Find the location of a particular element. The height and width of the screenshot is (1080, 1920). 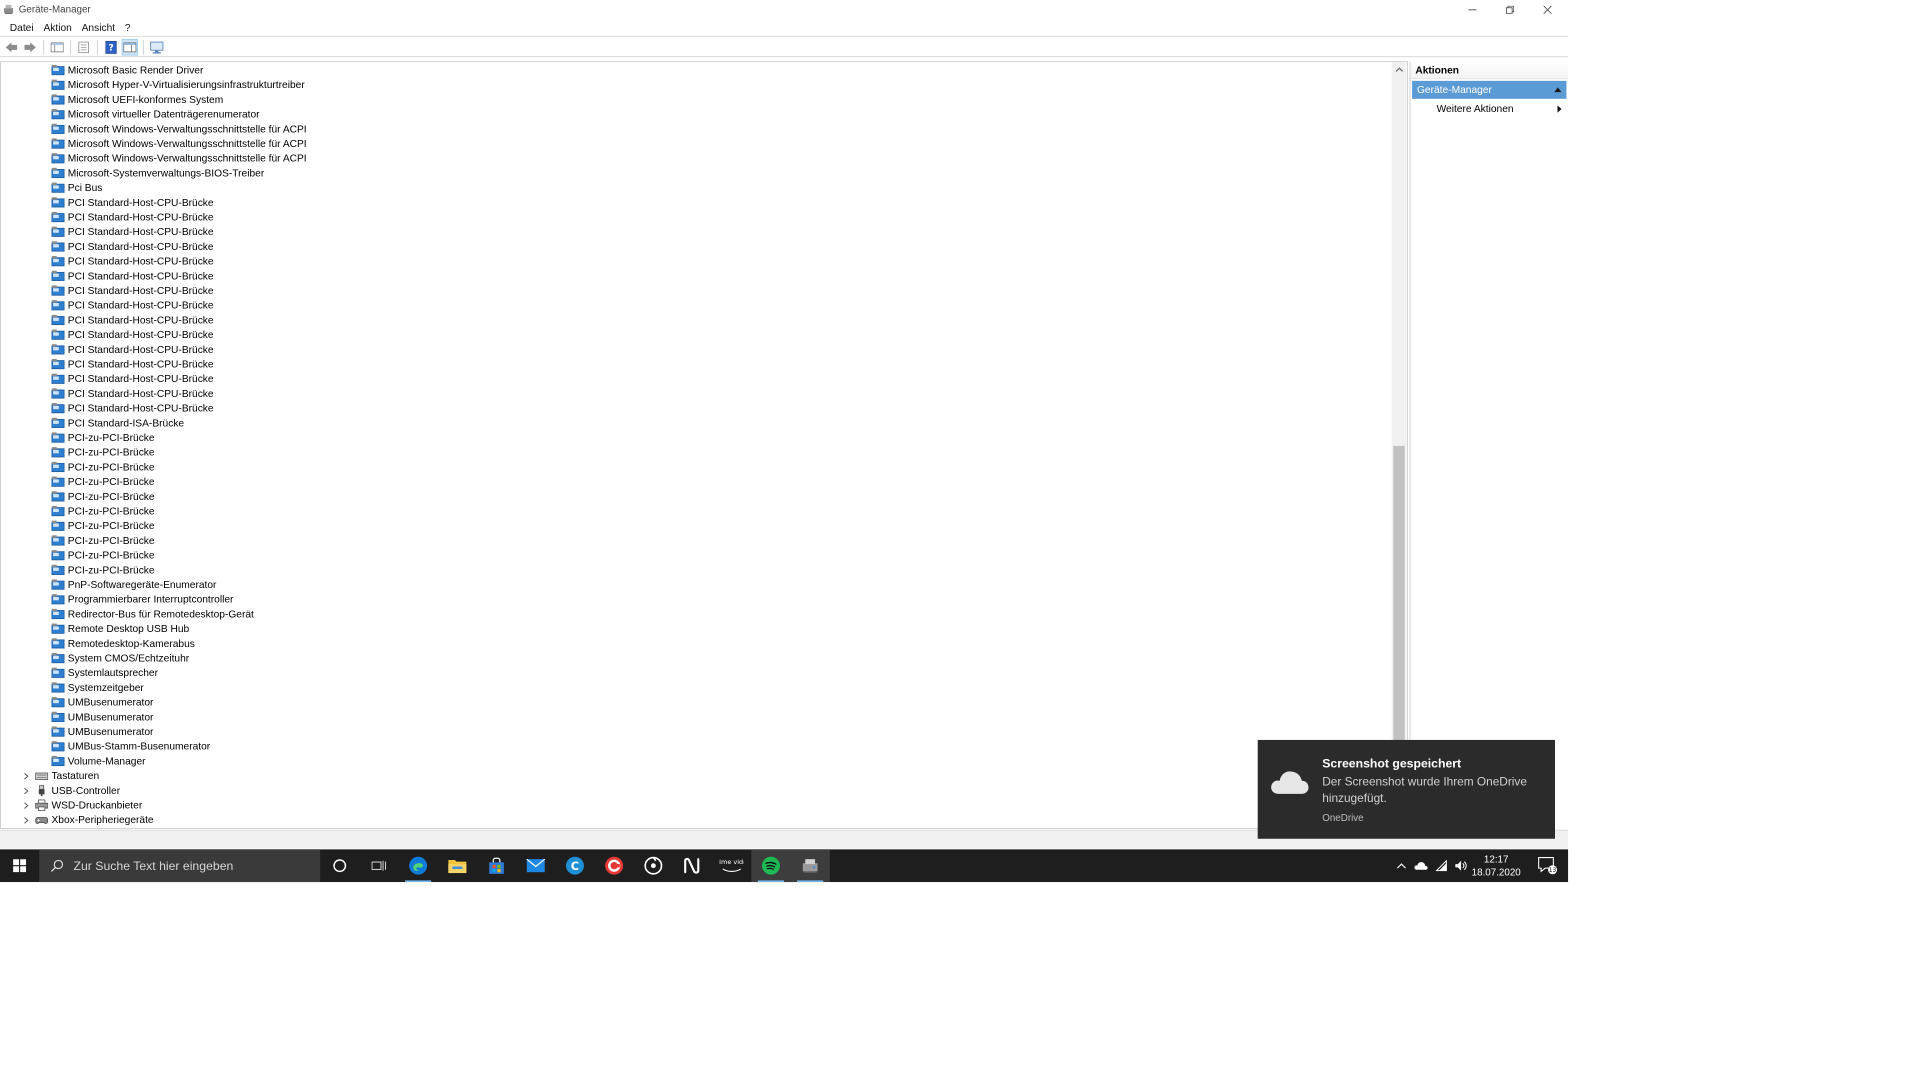

tree-device-item: Redirector-Bus für Remotedesktop-Gerät is located at coordinates (152, 614).